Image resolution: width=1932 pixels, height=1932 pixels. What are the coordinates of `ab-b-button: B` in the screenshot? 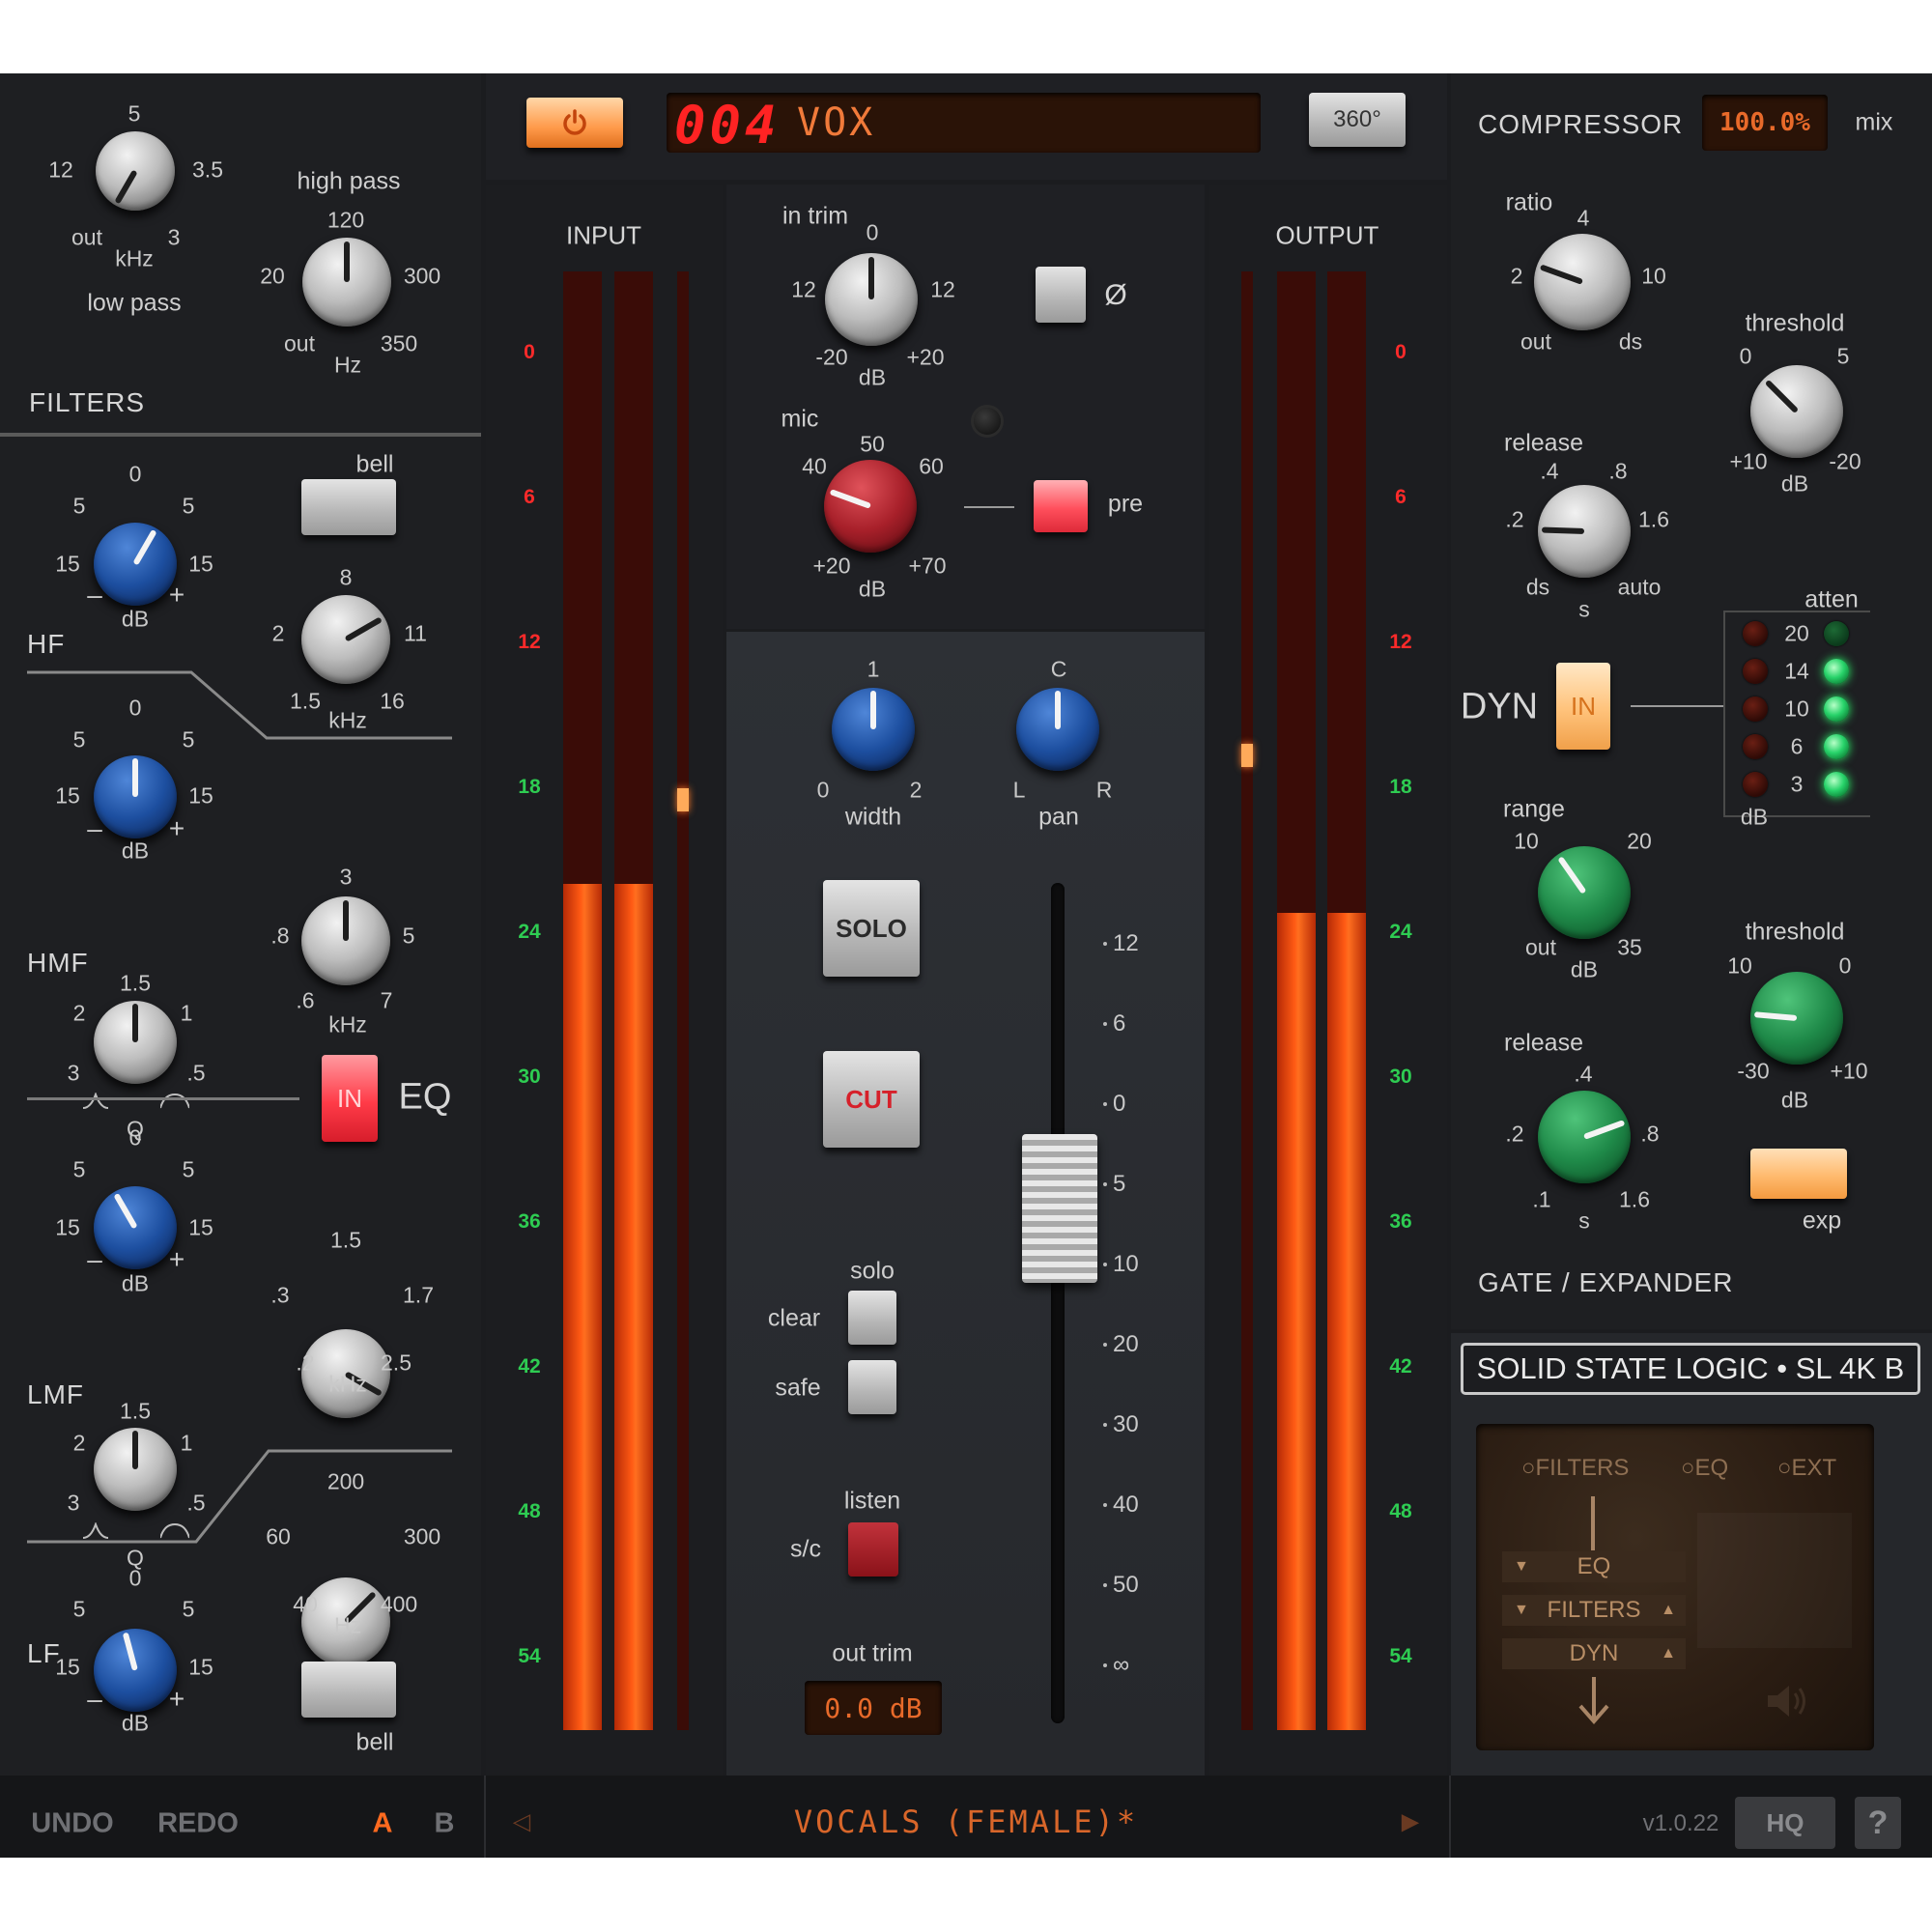 It's located at (445, 1824).